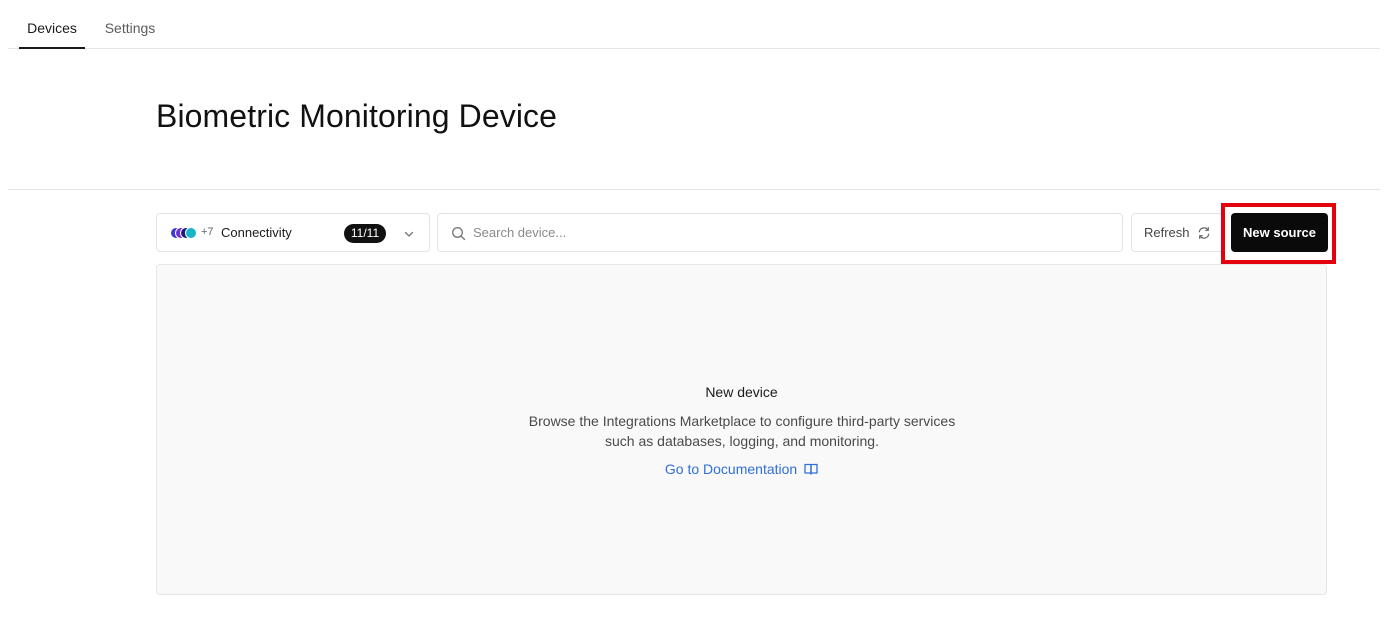 This screenshot has width=1392, height=628. What do you see at coordinates (694, 24) in the screenshot?
I see `tab-bar: Devices Settings` at bounding box center [694, 24].